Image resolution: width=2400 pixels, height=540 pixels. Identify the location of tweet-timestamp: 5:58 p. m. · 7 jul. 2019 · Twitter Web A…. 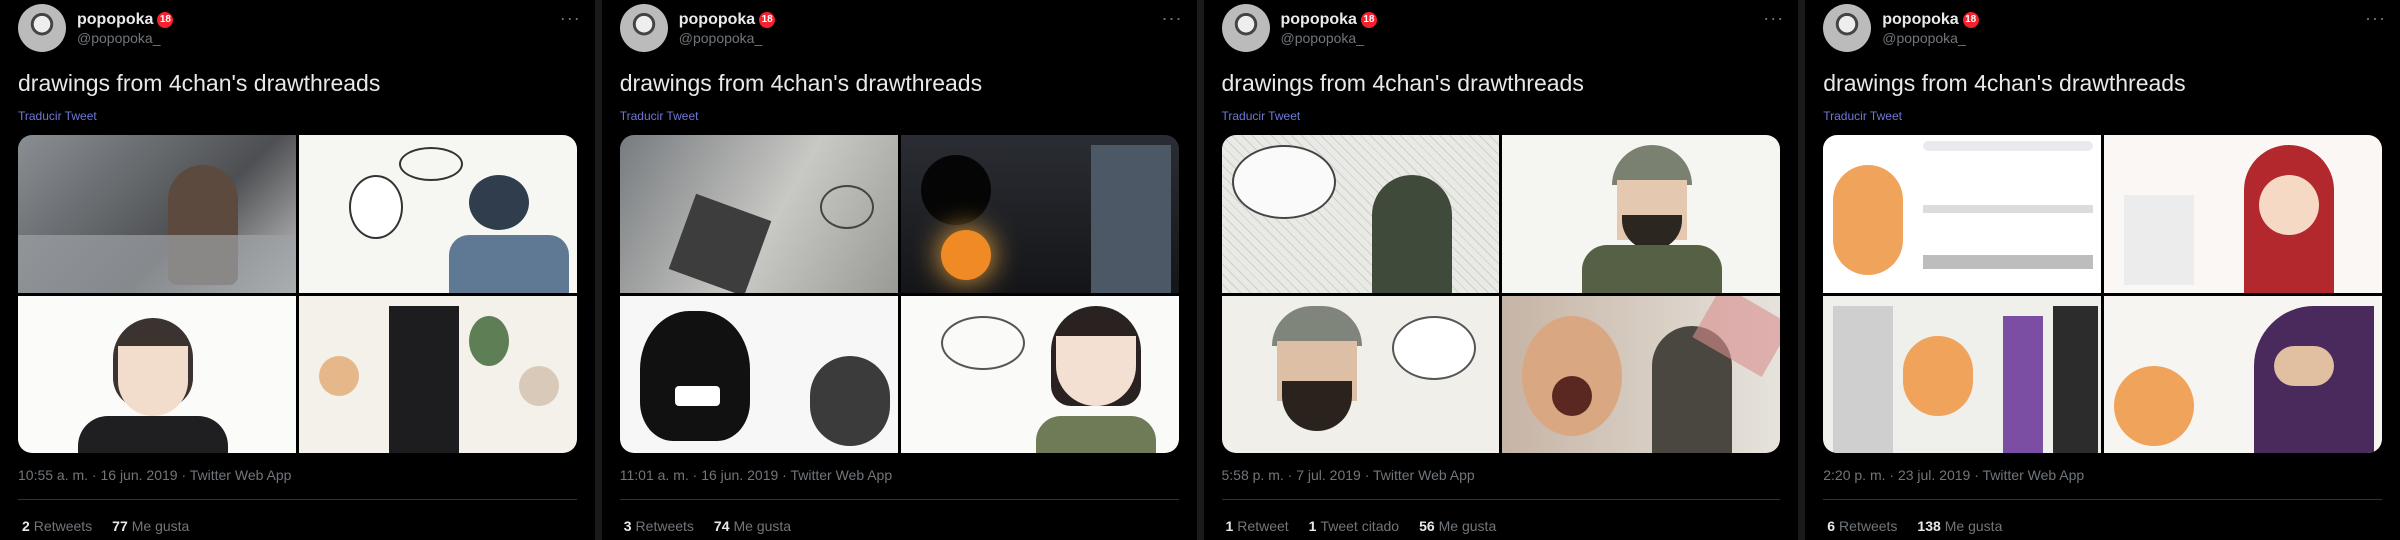
(1348, 475).